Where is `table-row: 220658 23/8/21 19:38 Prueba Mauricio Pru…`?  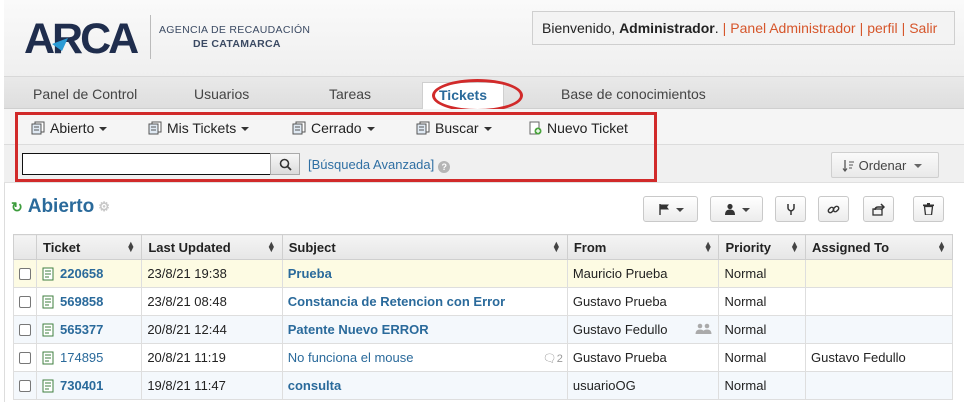
table-row: 220658 23/8/21 19:38 Prueba Mauricio Pru… is located at coordinates (483, 273).